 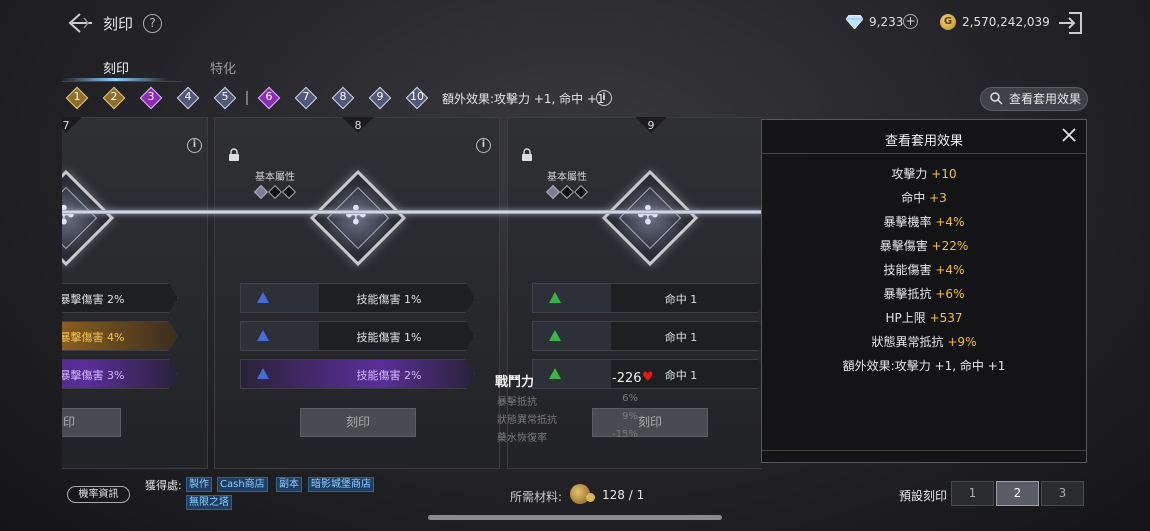 I want to click on view-set-effect-button: 查看套用效果, so click(x=1034, y=99).